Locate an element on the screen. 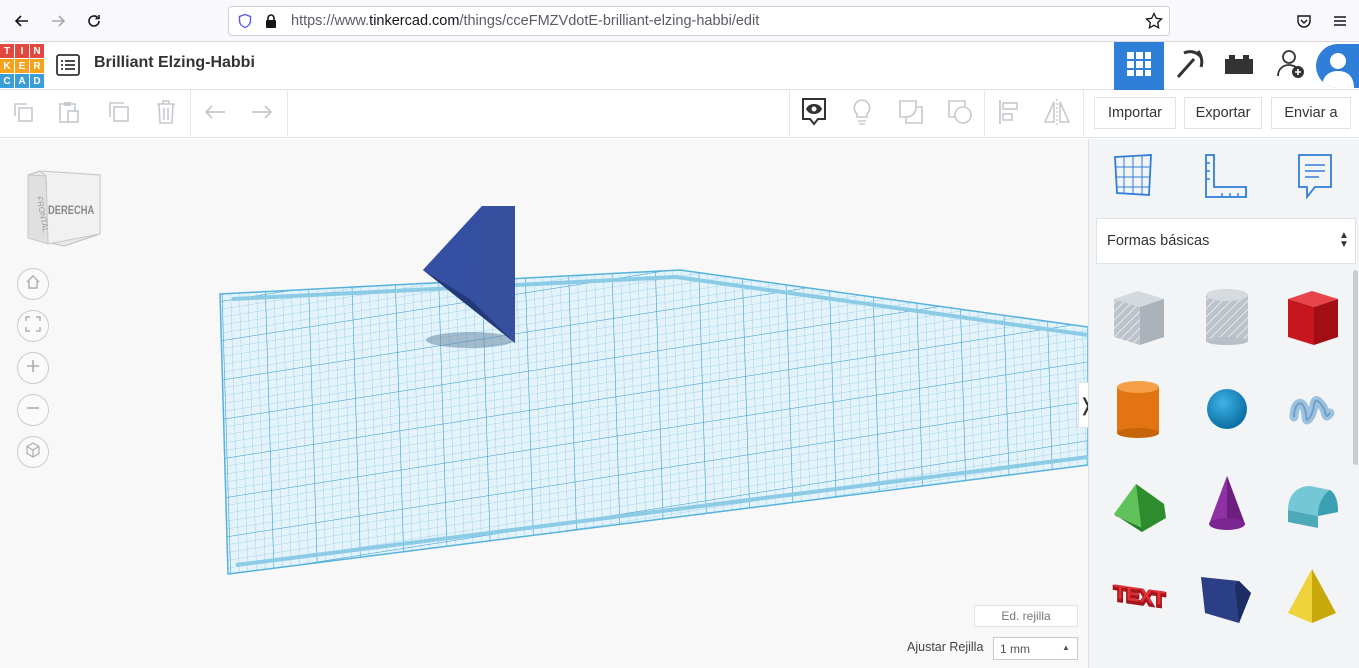 Image resolution: width=1359 pixels, height=668 pixels. roof-icon is located at coordinates (1140, 508).